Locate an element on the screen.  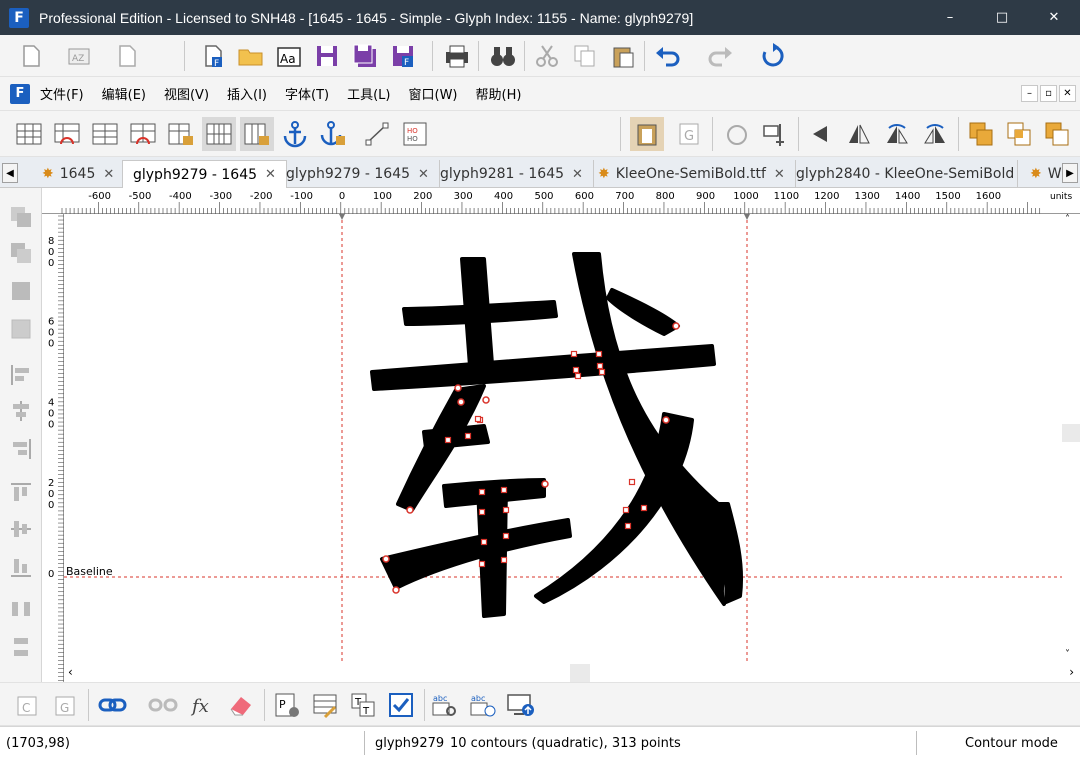
align-top-button is located at coordinates (21, 493).